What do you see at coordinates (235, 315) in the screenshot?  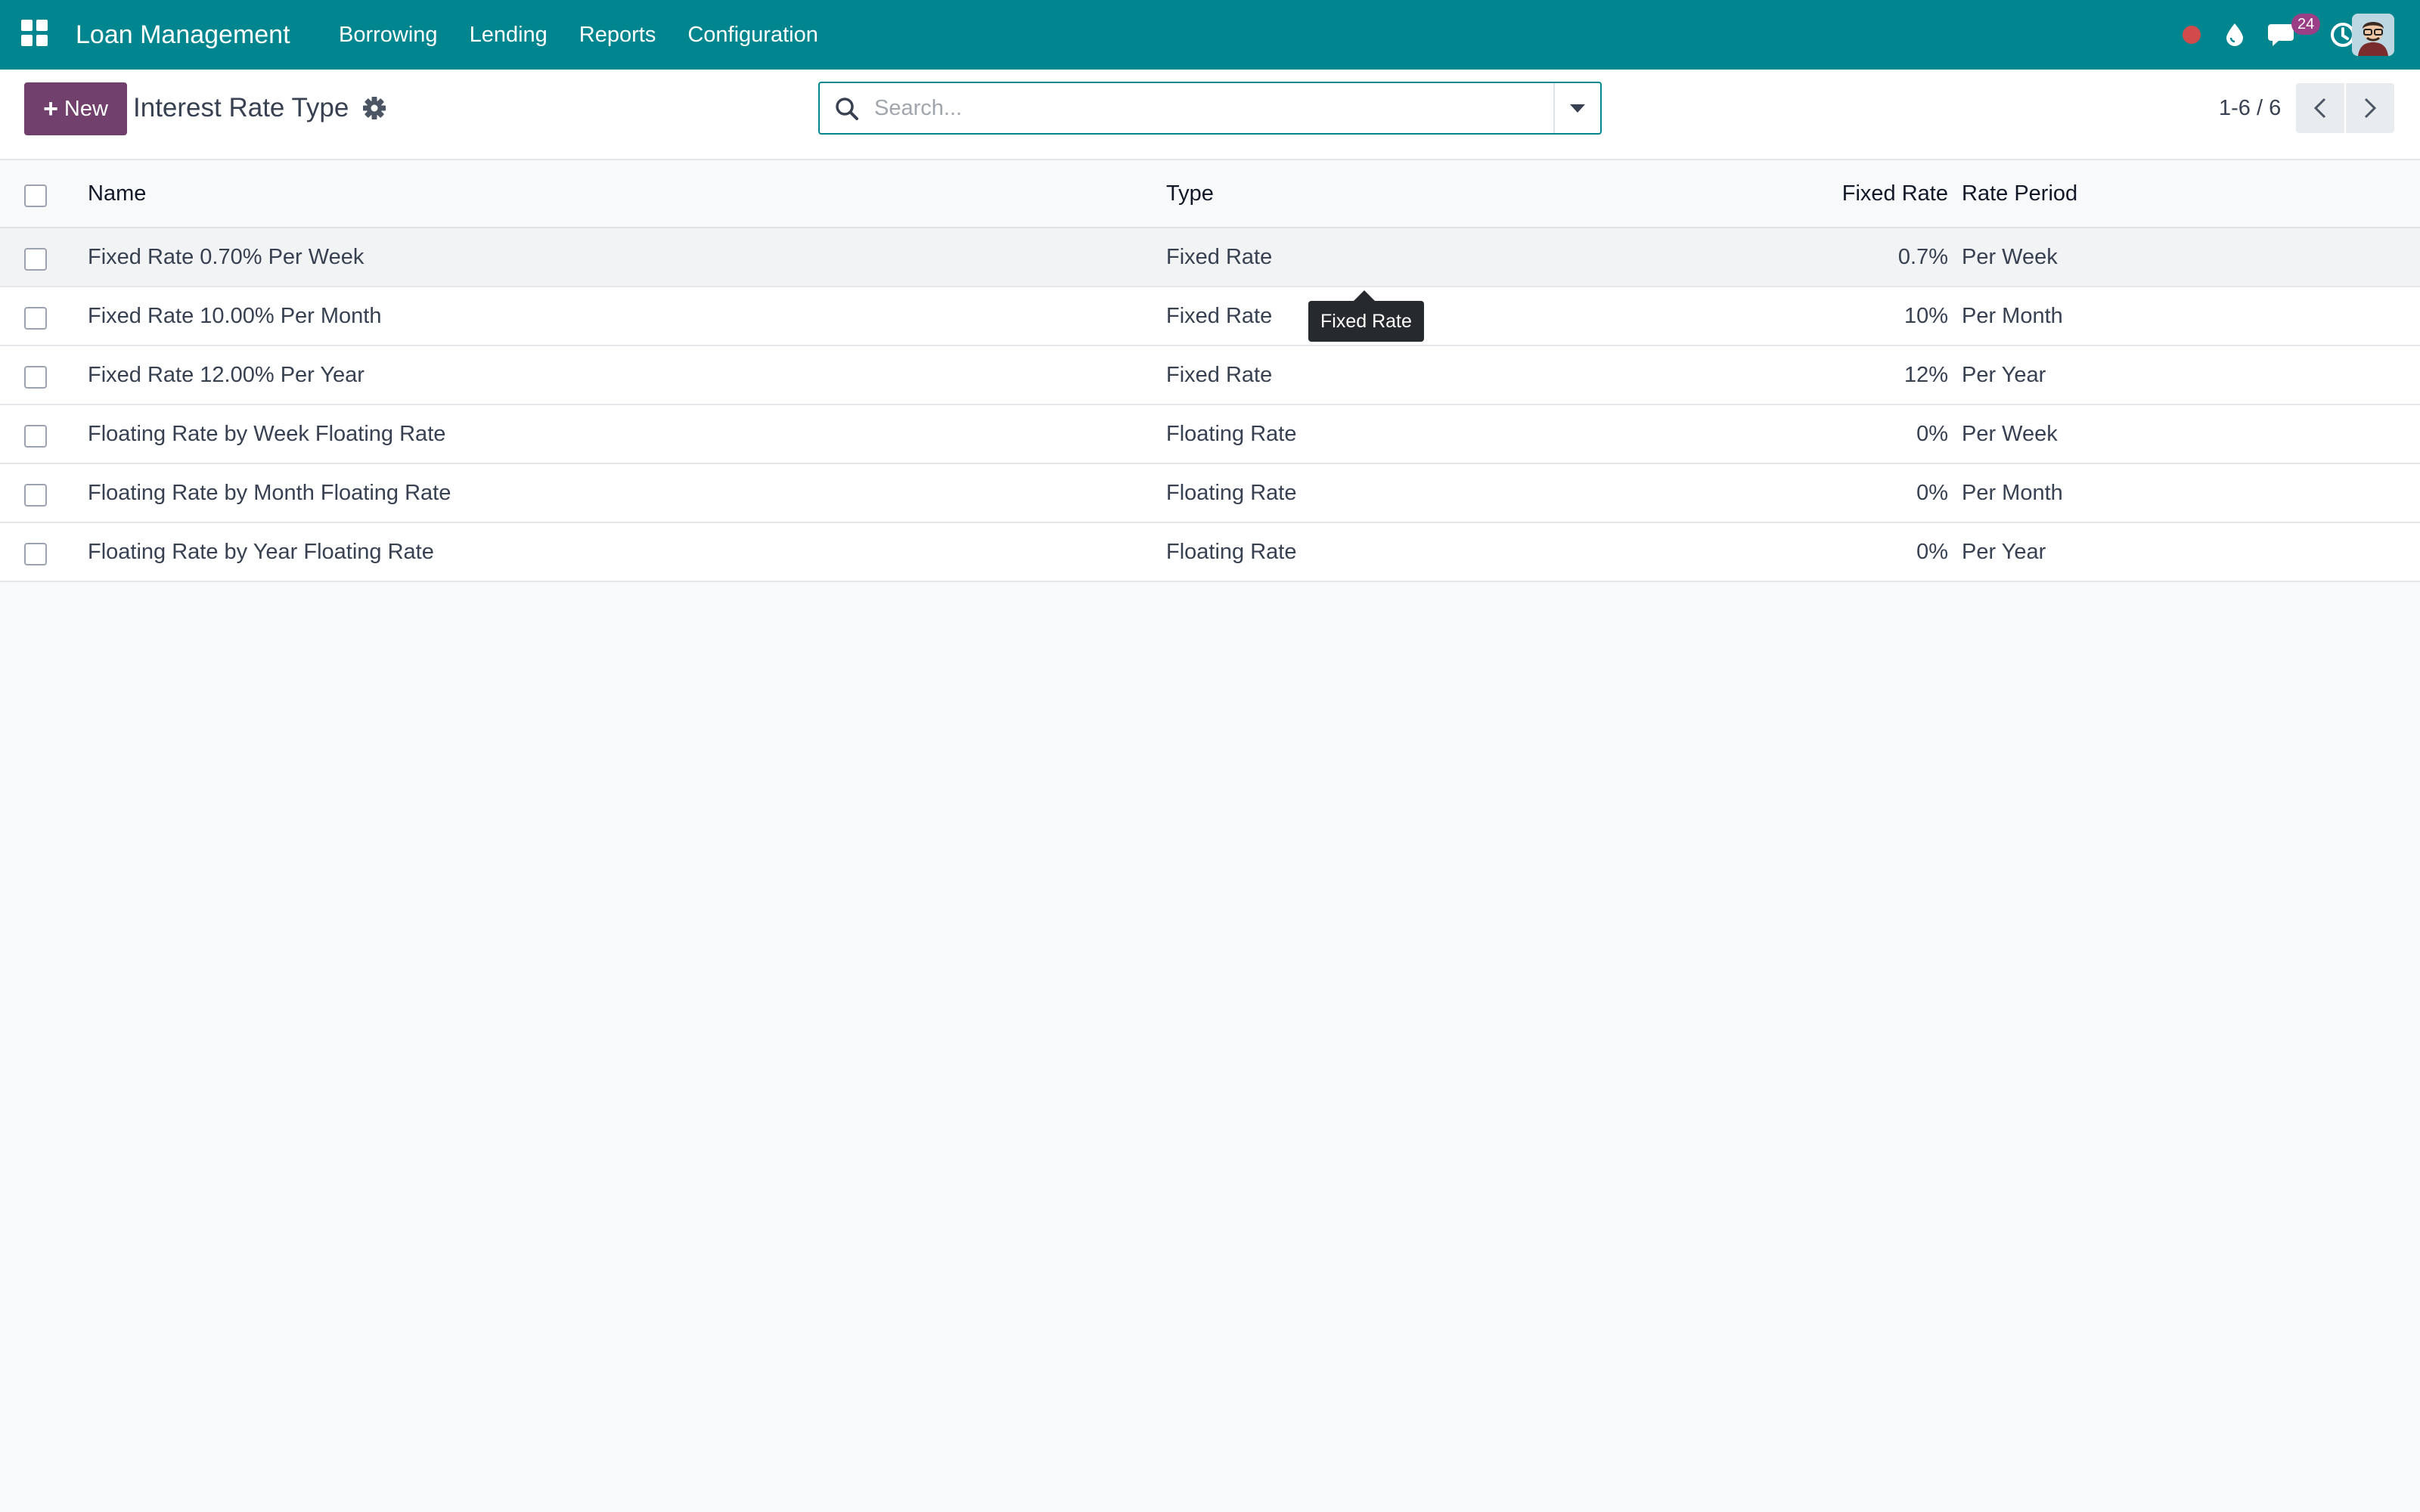 I see `cell-name: Fixed Rate 10.00% Per Month` at bounding box center [235, 315].